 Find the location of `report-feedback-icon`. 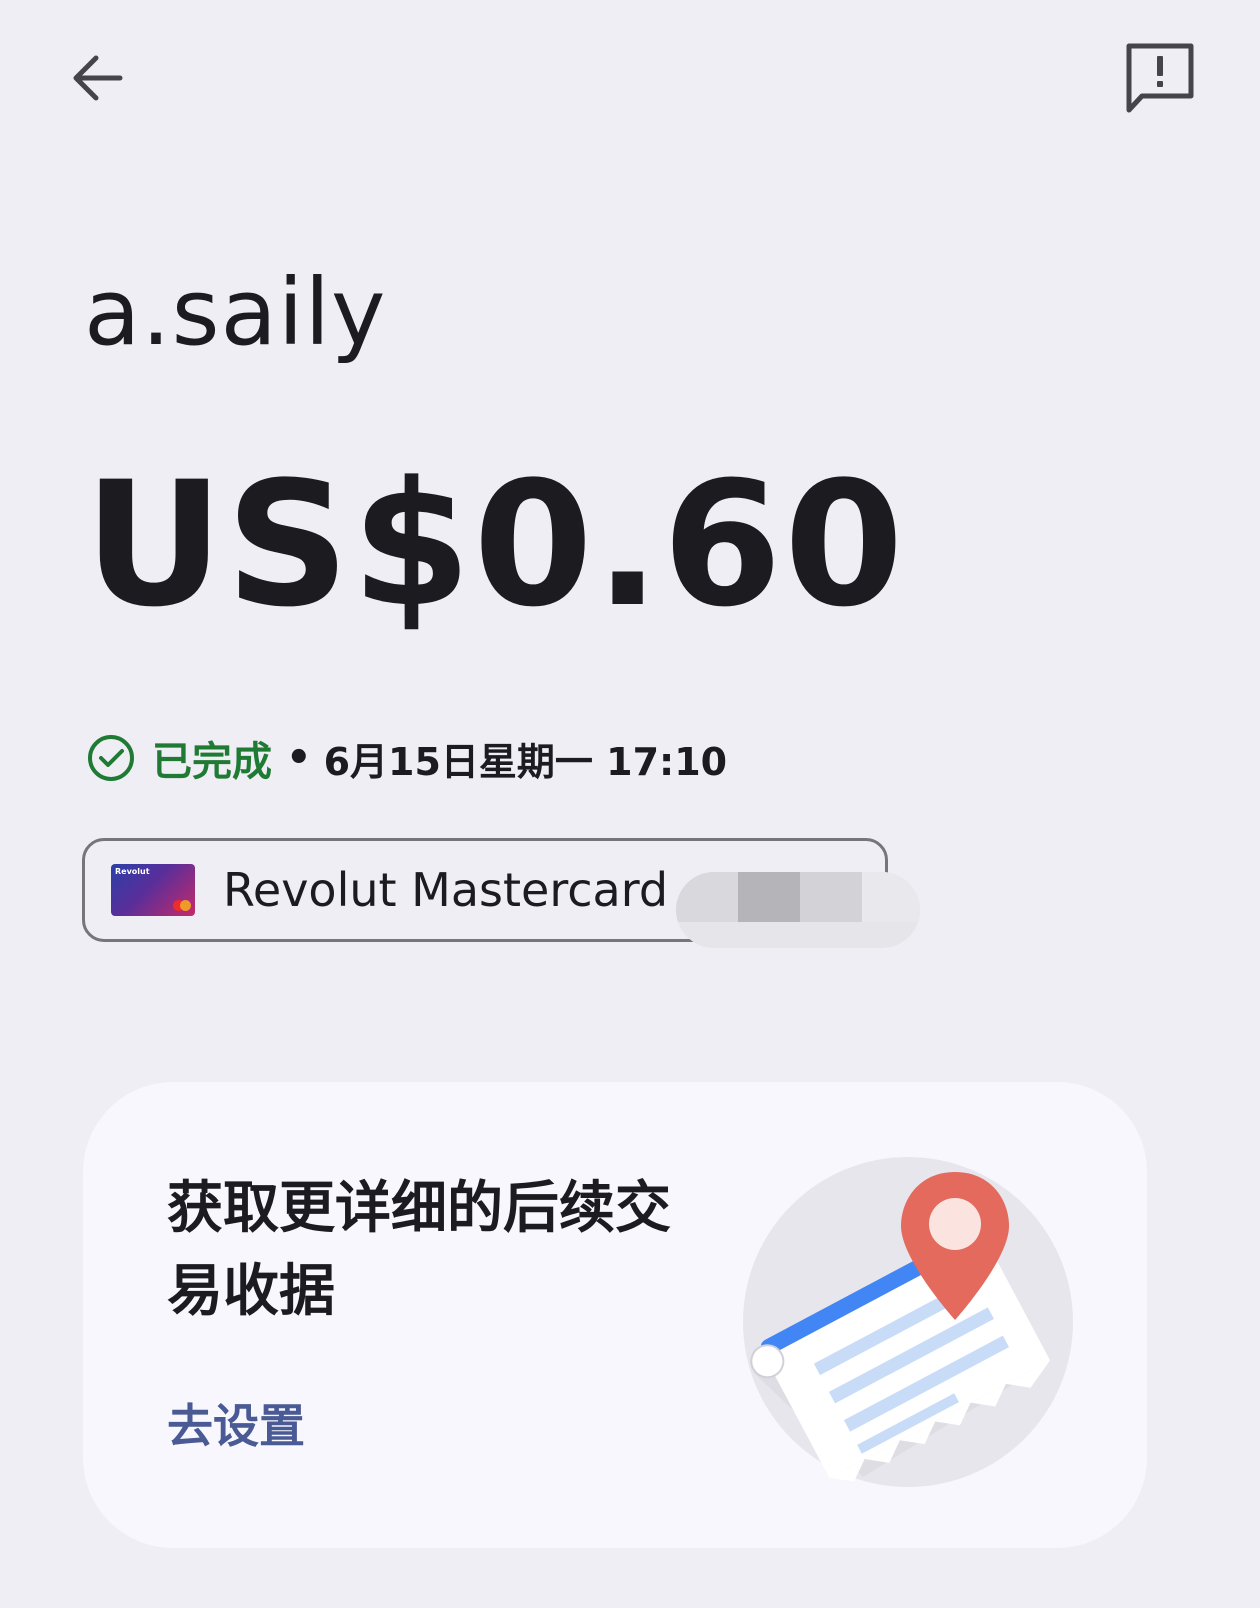

report-feedback-icon is located at coordinates (1160, 78).